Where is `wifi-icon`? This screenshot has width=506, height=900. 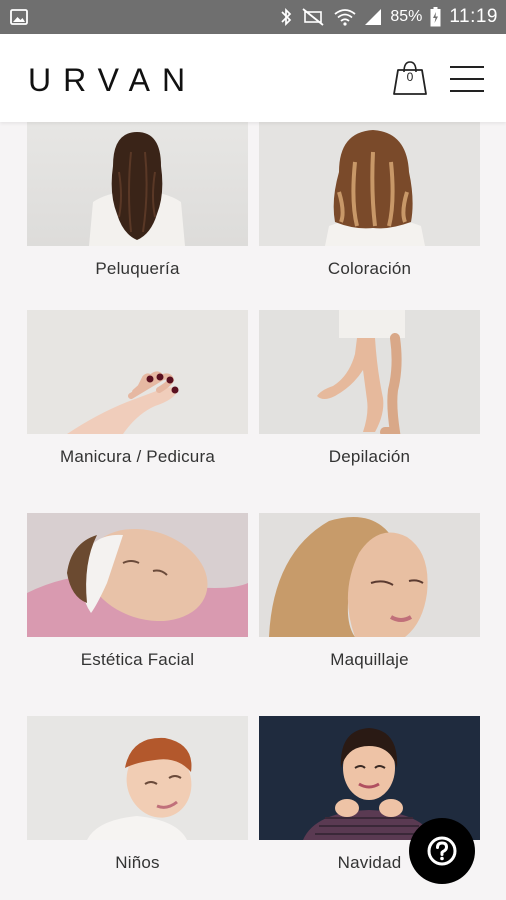
wifi-icon is located at coordinates (345, 17).